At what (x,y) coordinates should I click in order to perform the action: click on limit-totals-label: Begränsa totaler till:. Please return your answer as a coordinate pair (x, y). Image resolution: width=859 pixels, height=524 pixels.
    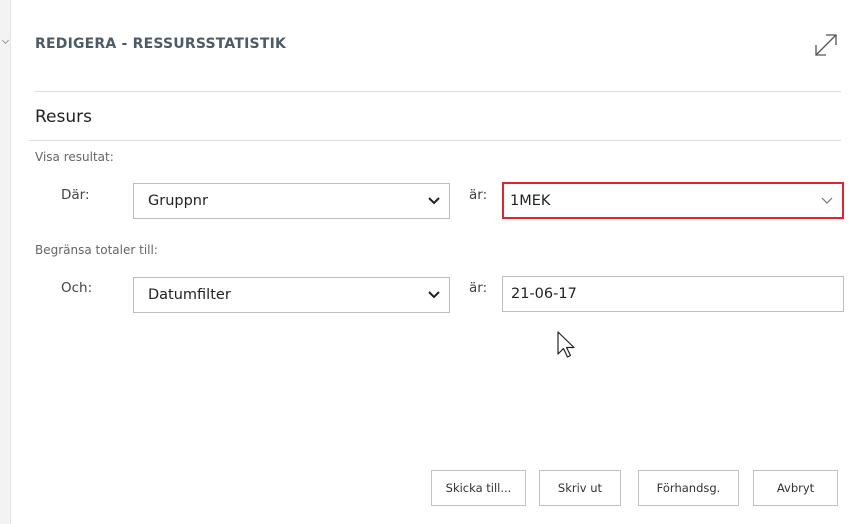
    Looking at the image, I should click on (96, 250).